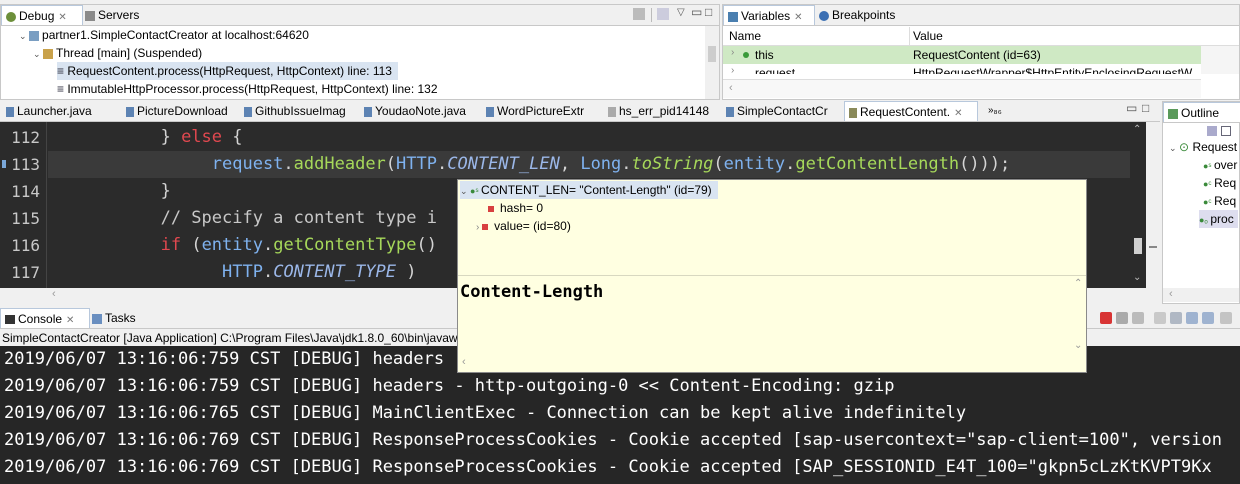 This screenshot has height=484, width=1240. Describe the element at coordinates (911, 111) in the screenshot. I see `tab-request-content: RequestContent. ✕` at that location.